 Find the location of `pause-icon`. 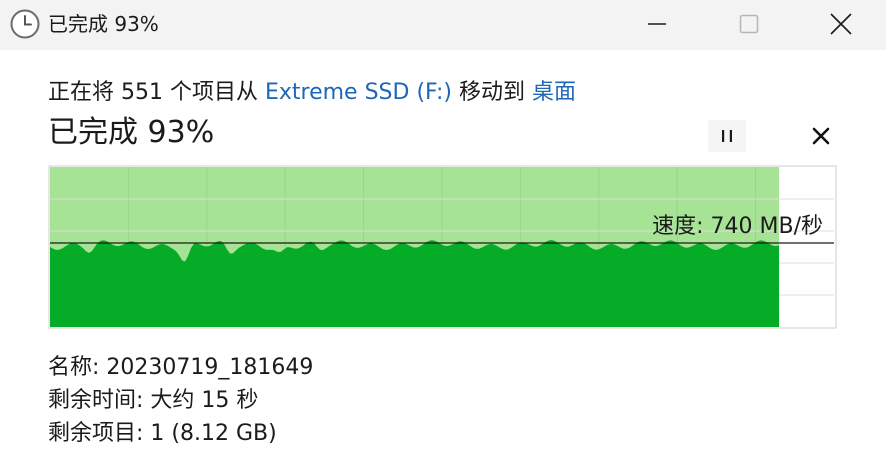

pause-icon is located at coordinates (727, 136).